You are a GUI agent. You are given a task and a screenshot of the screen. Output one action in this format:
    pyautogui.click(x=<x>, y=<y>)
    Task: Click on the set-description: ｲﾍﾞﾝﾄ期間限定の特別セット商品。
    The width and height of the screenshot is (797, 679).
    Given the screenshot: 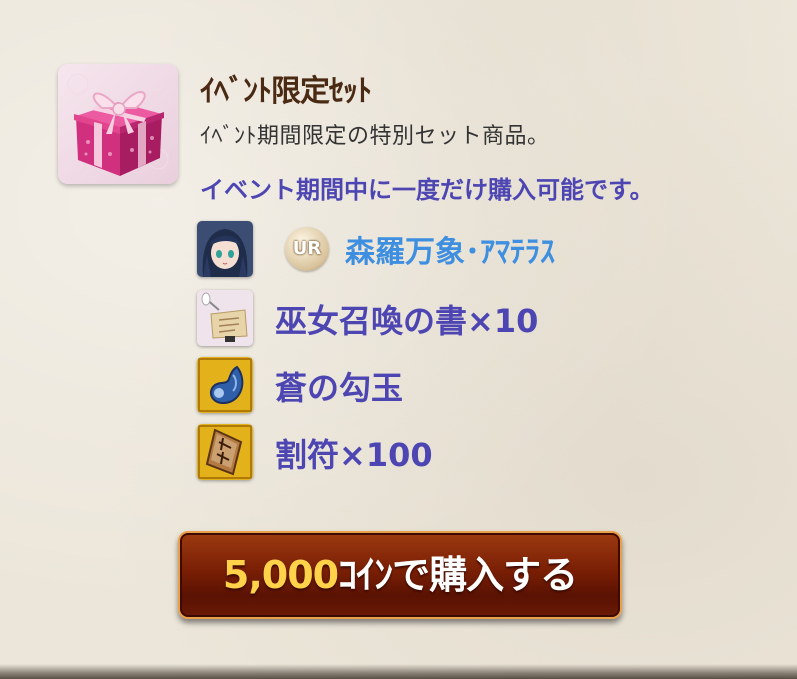 What is the action you would take?
    pyautogui.click(x=375, y=136)
    